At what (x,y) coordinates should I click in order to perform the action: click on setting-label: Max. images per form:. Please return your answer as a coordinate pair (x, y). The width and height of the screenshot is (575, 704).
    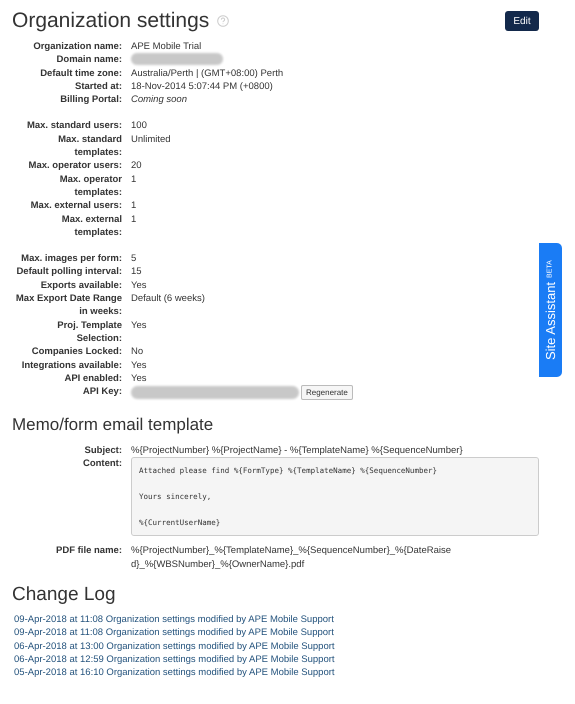
    Looking at the image, I should click on (71, 259).